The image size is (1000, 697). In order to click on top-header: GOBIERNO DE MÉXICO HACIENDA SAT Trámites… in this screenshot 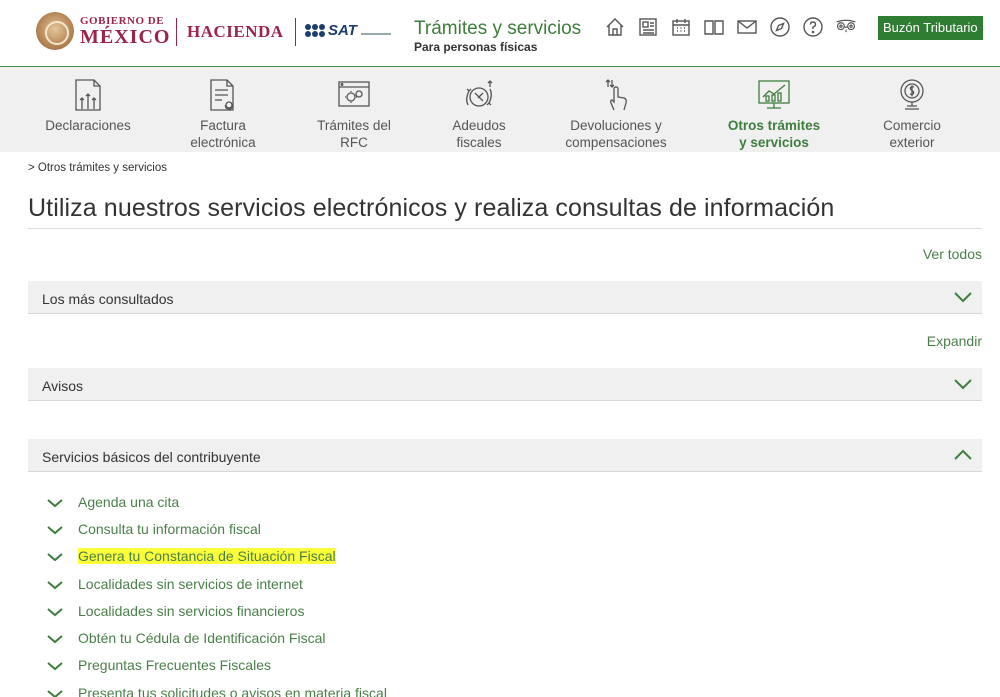, I will do `click(500, 33)`.